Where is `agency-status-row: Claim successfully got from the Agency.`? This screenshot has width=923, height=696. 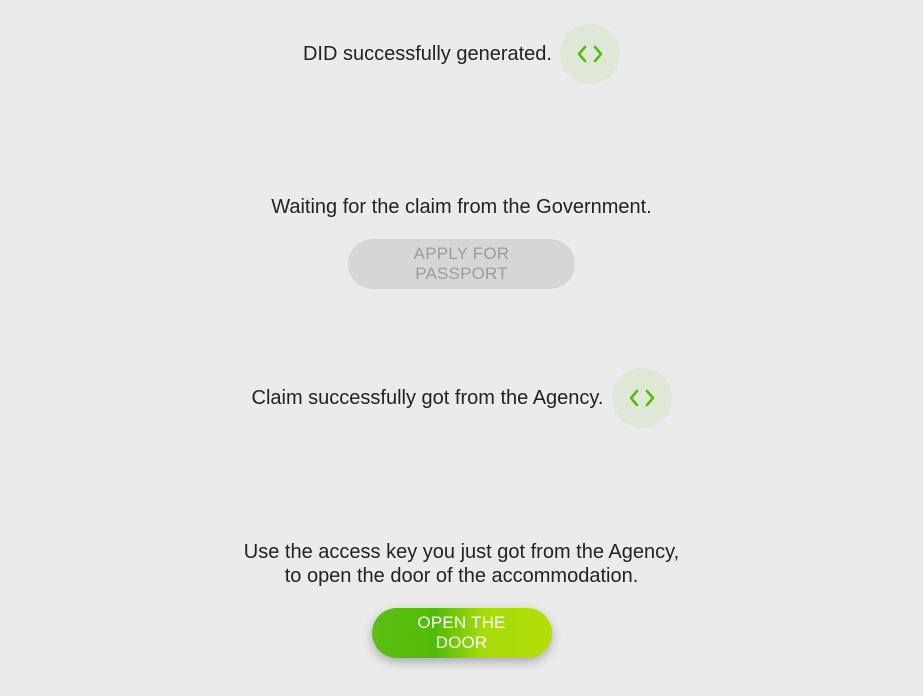 agency-status-row: Claim successfully got from the Agency. is located at coordinates (461, 398).